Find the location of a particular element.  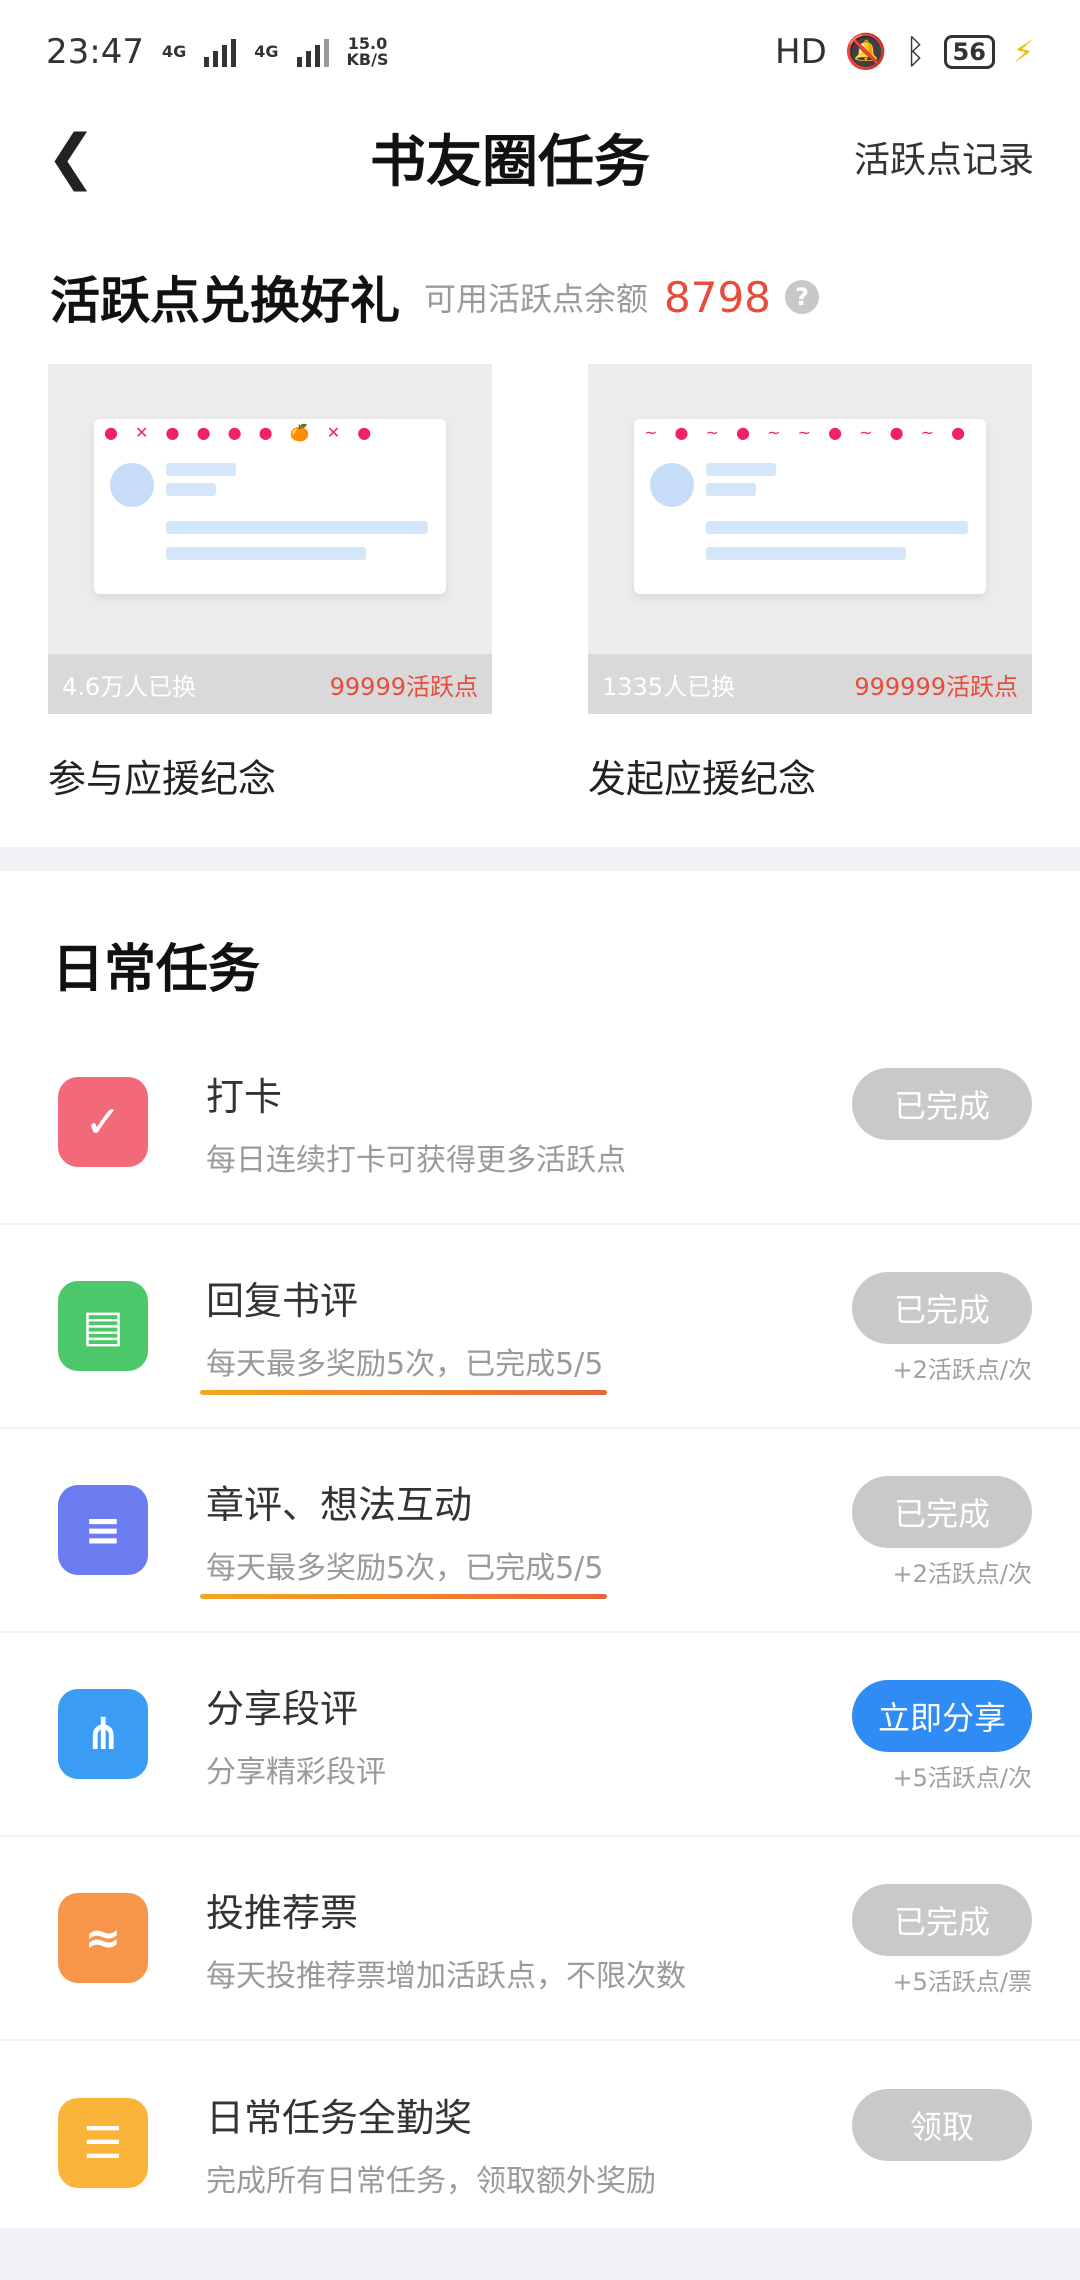

balance-value: 8798 is located at coordinates (717, 297).